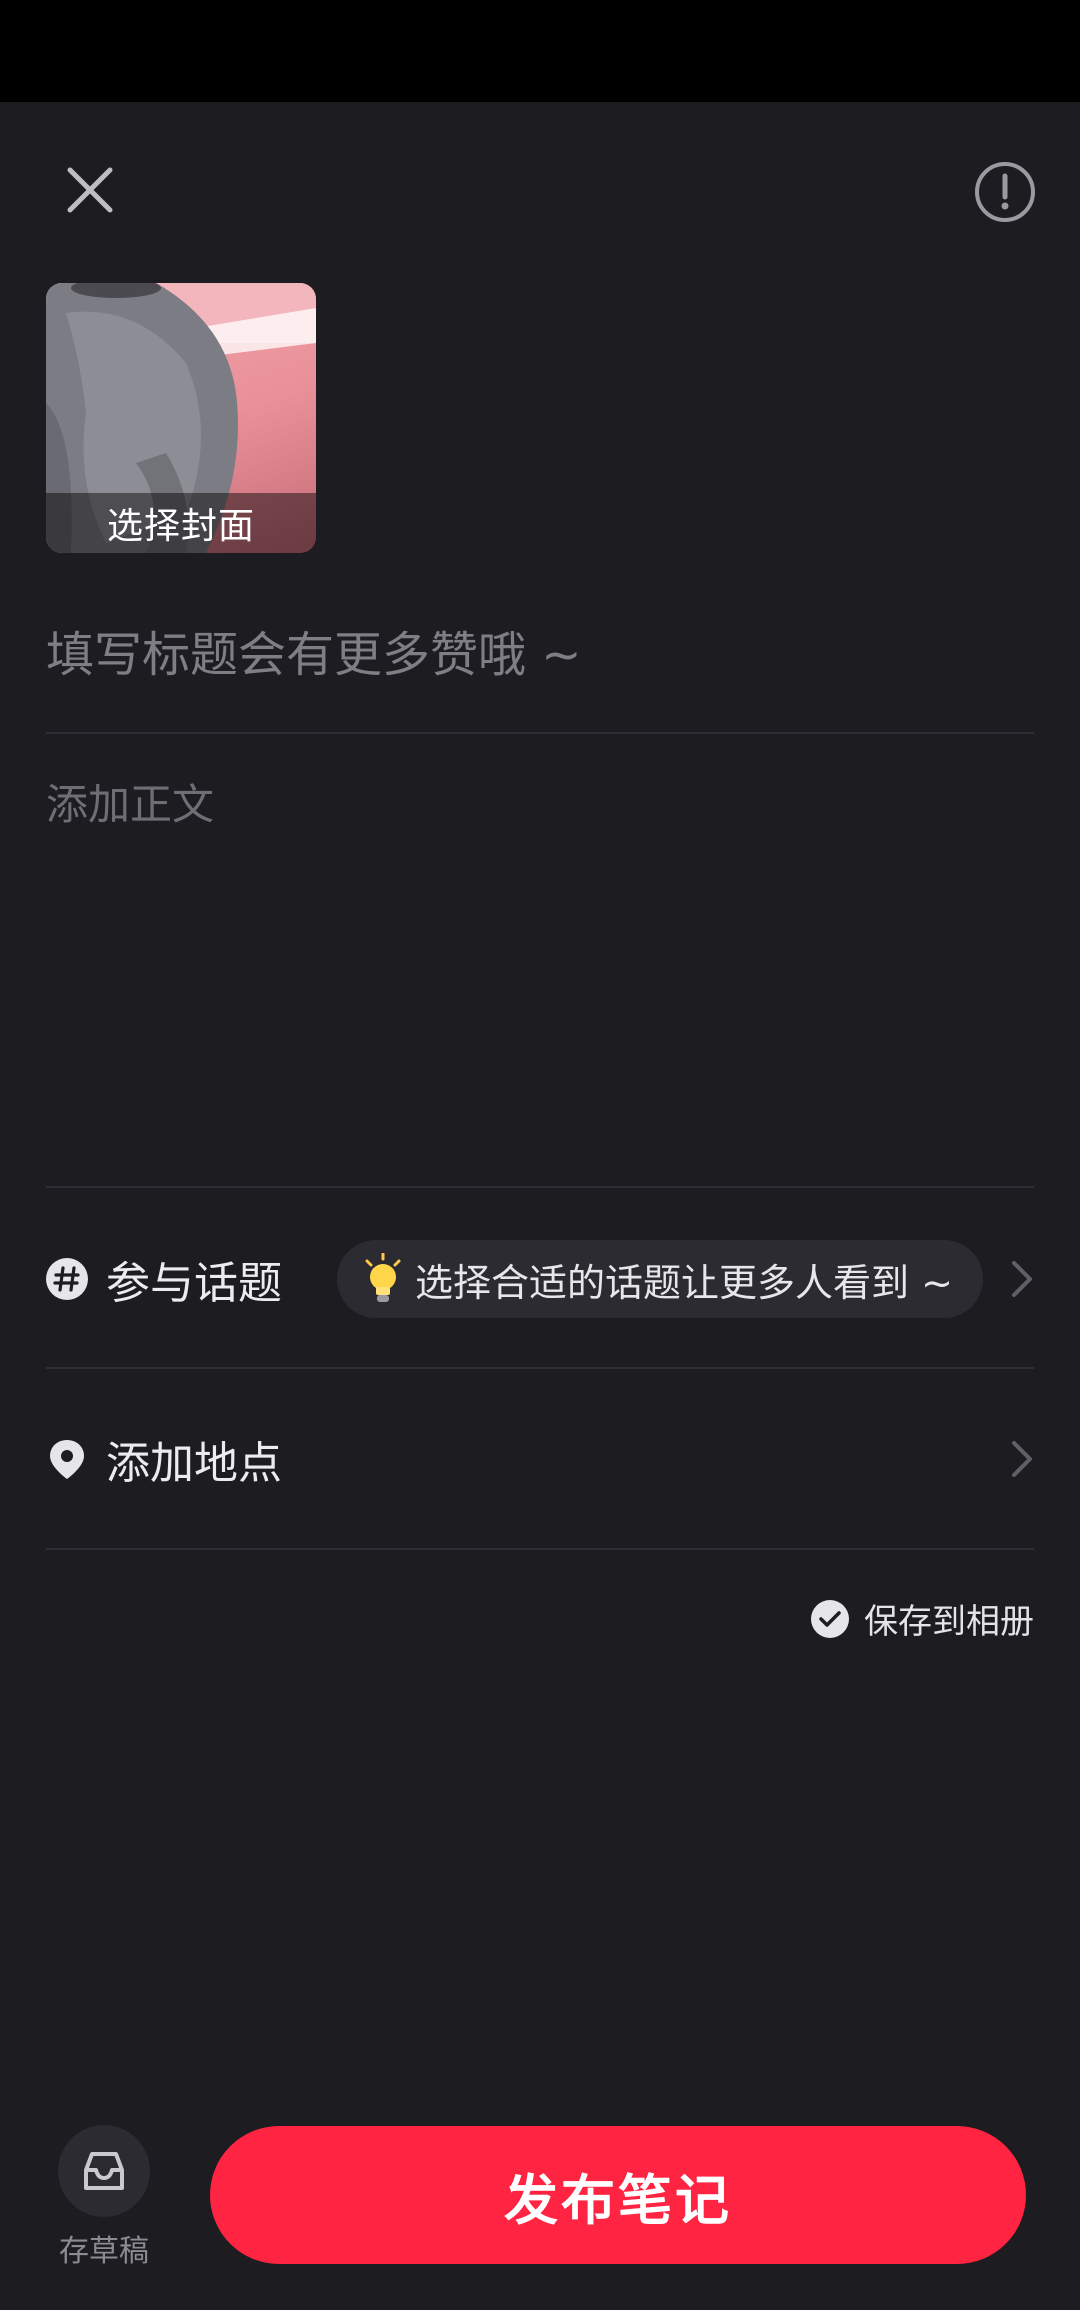  I want to click on topic-suggestion-pill: 选择合适的话题让更多人看到 ~, so click(660, 1279).